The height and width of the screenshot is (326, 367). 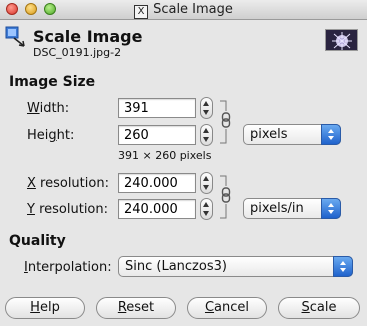 I want to click on x11-icon: X, so click(x=141, y=12).